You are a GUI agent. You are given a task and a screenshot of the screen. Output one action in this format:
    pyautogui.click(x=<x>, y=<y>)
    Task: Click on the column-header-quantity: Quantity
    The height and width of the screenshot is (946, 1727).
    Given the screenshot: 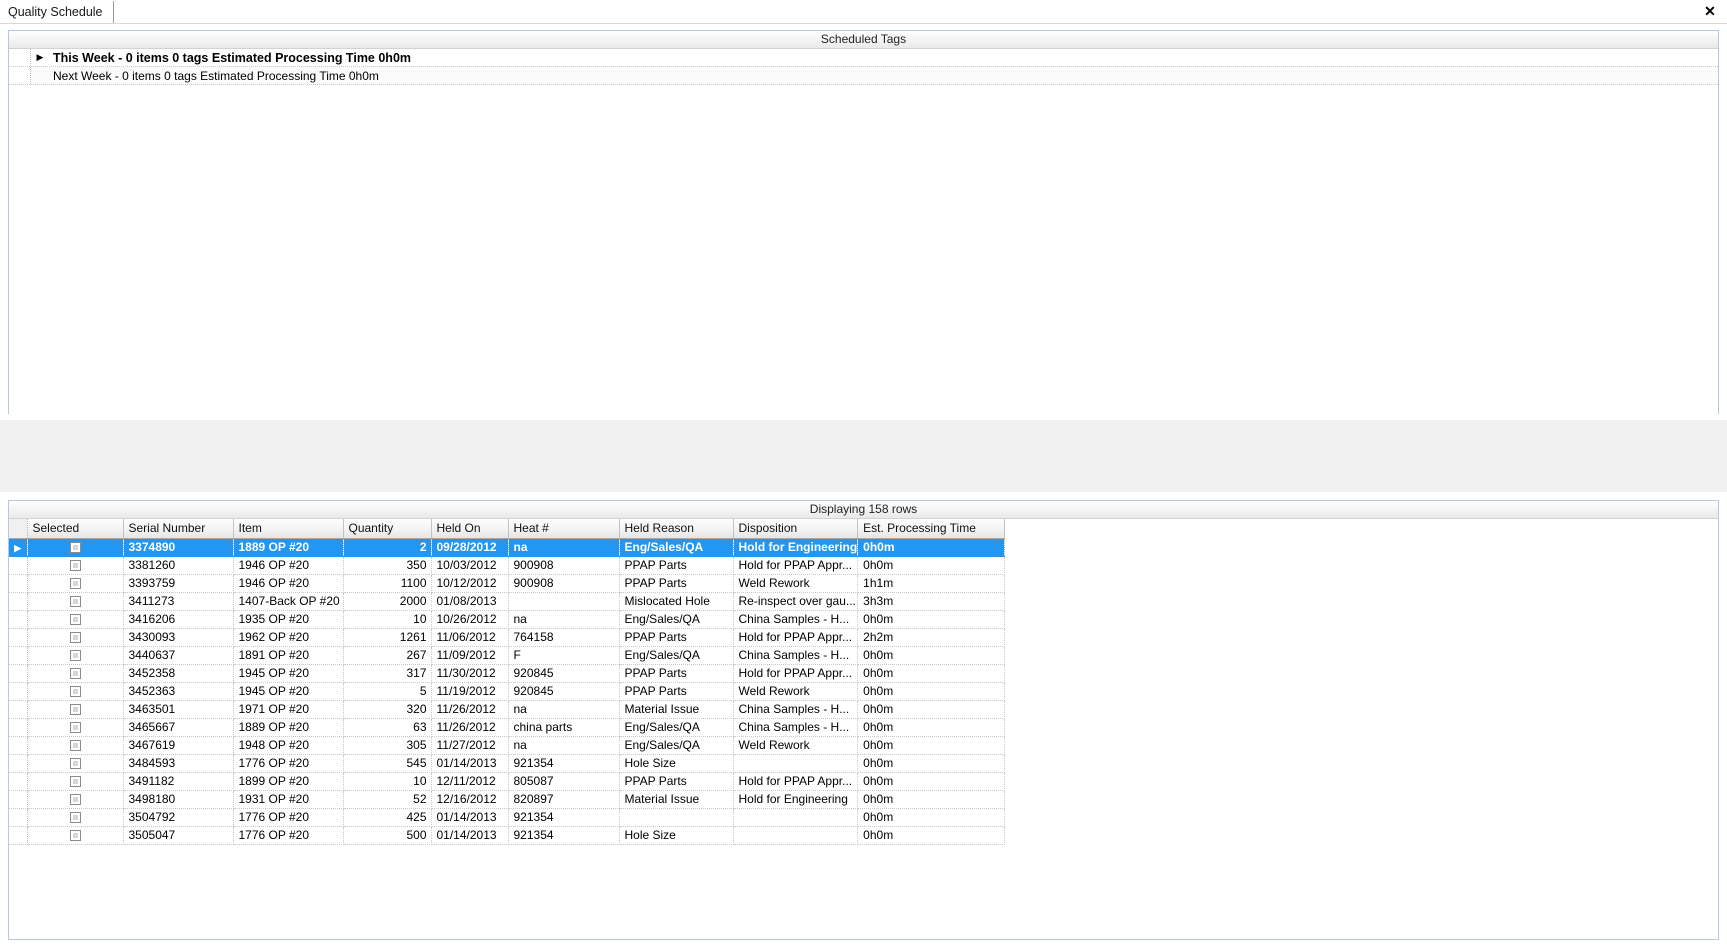 What is the action you would take?
    pyautogui.click(x=387, y=529)
    